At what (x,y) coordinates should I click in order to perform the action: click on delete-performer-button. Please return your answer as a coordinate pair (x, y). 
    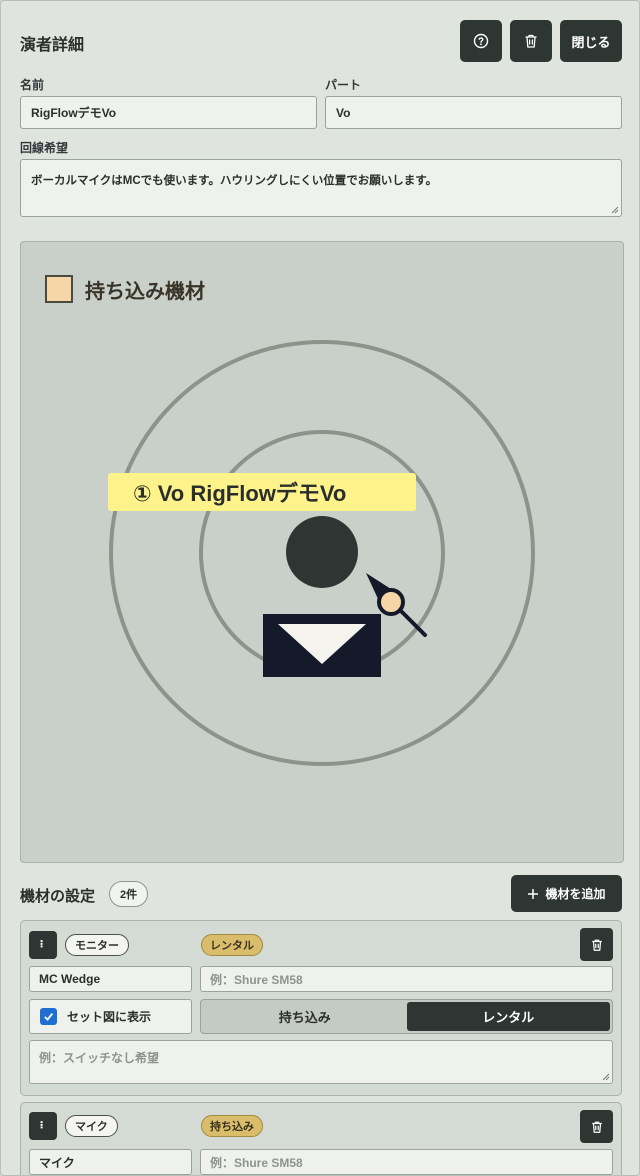
    Looking at the image, I should click on (531, 41).